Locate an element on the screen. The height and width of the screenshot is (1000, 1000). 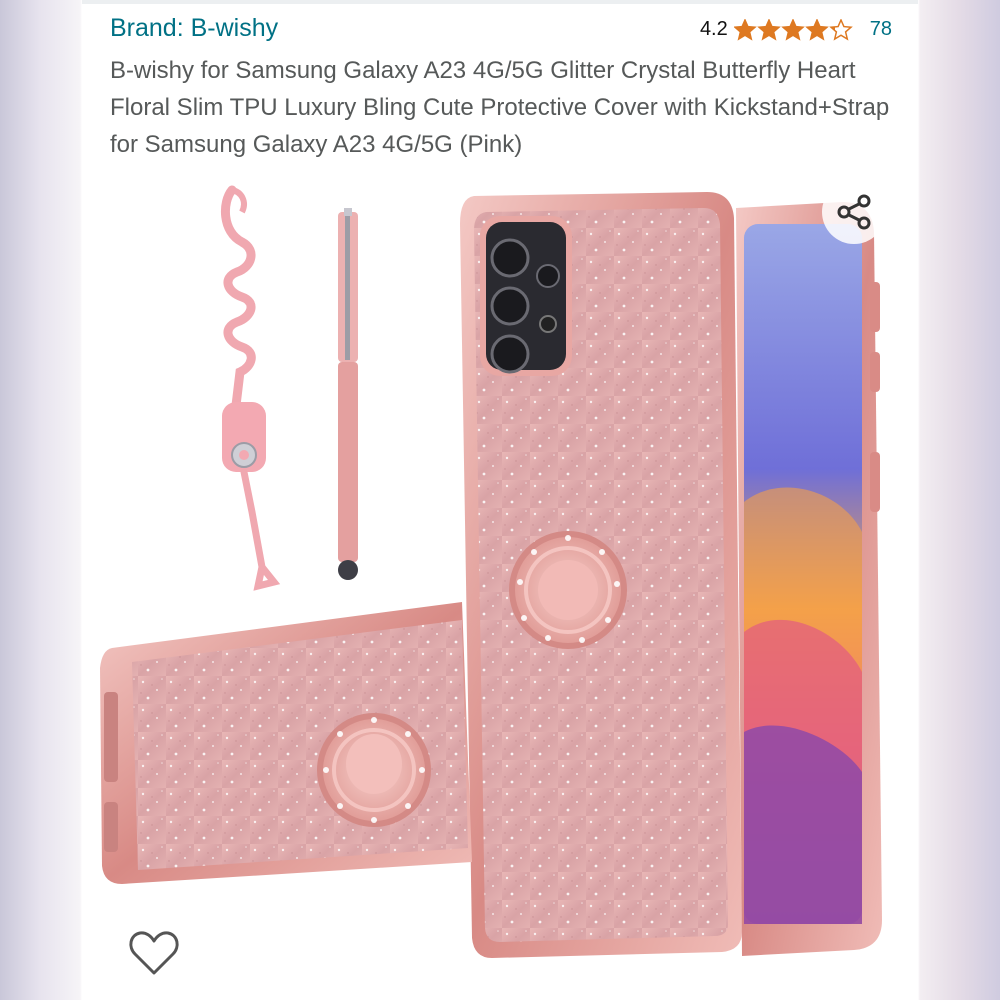
share-icon is located at coordinates (854, 212).